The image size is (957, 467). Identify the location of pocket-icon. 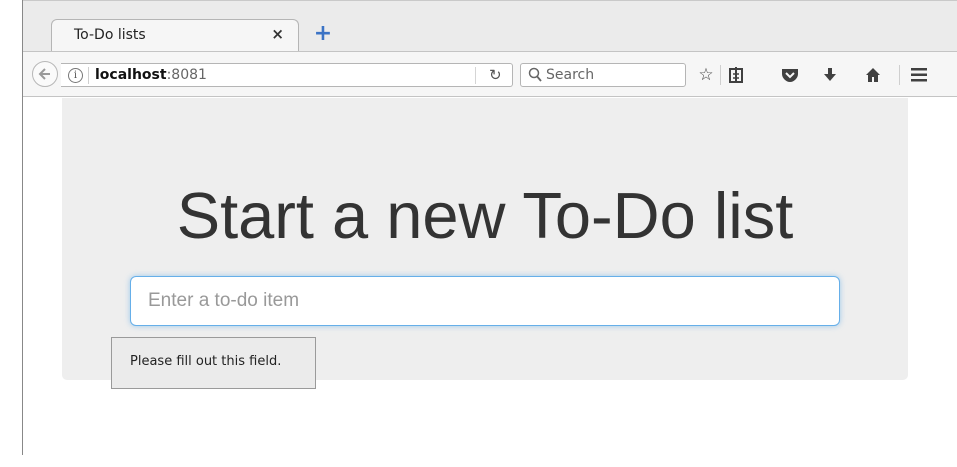
(790, 75).